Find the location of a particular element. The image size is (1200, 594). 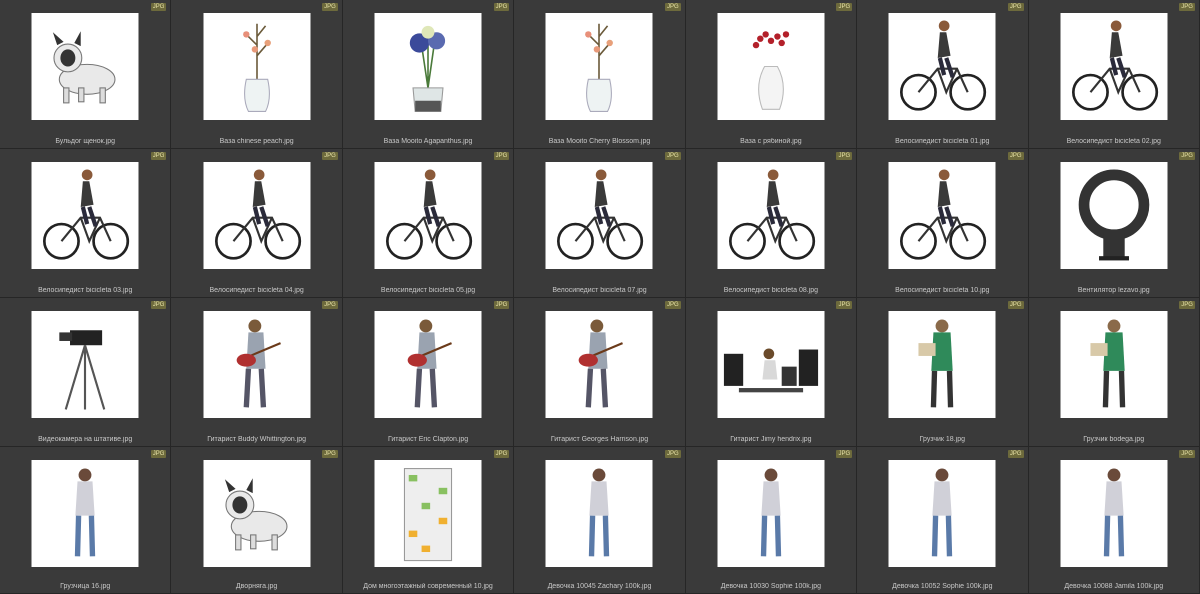

file-name-label: Велосипедист bicicleta 03.jpg is located at coordinates (85, 290).